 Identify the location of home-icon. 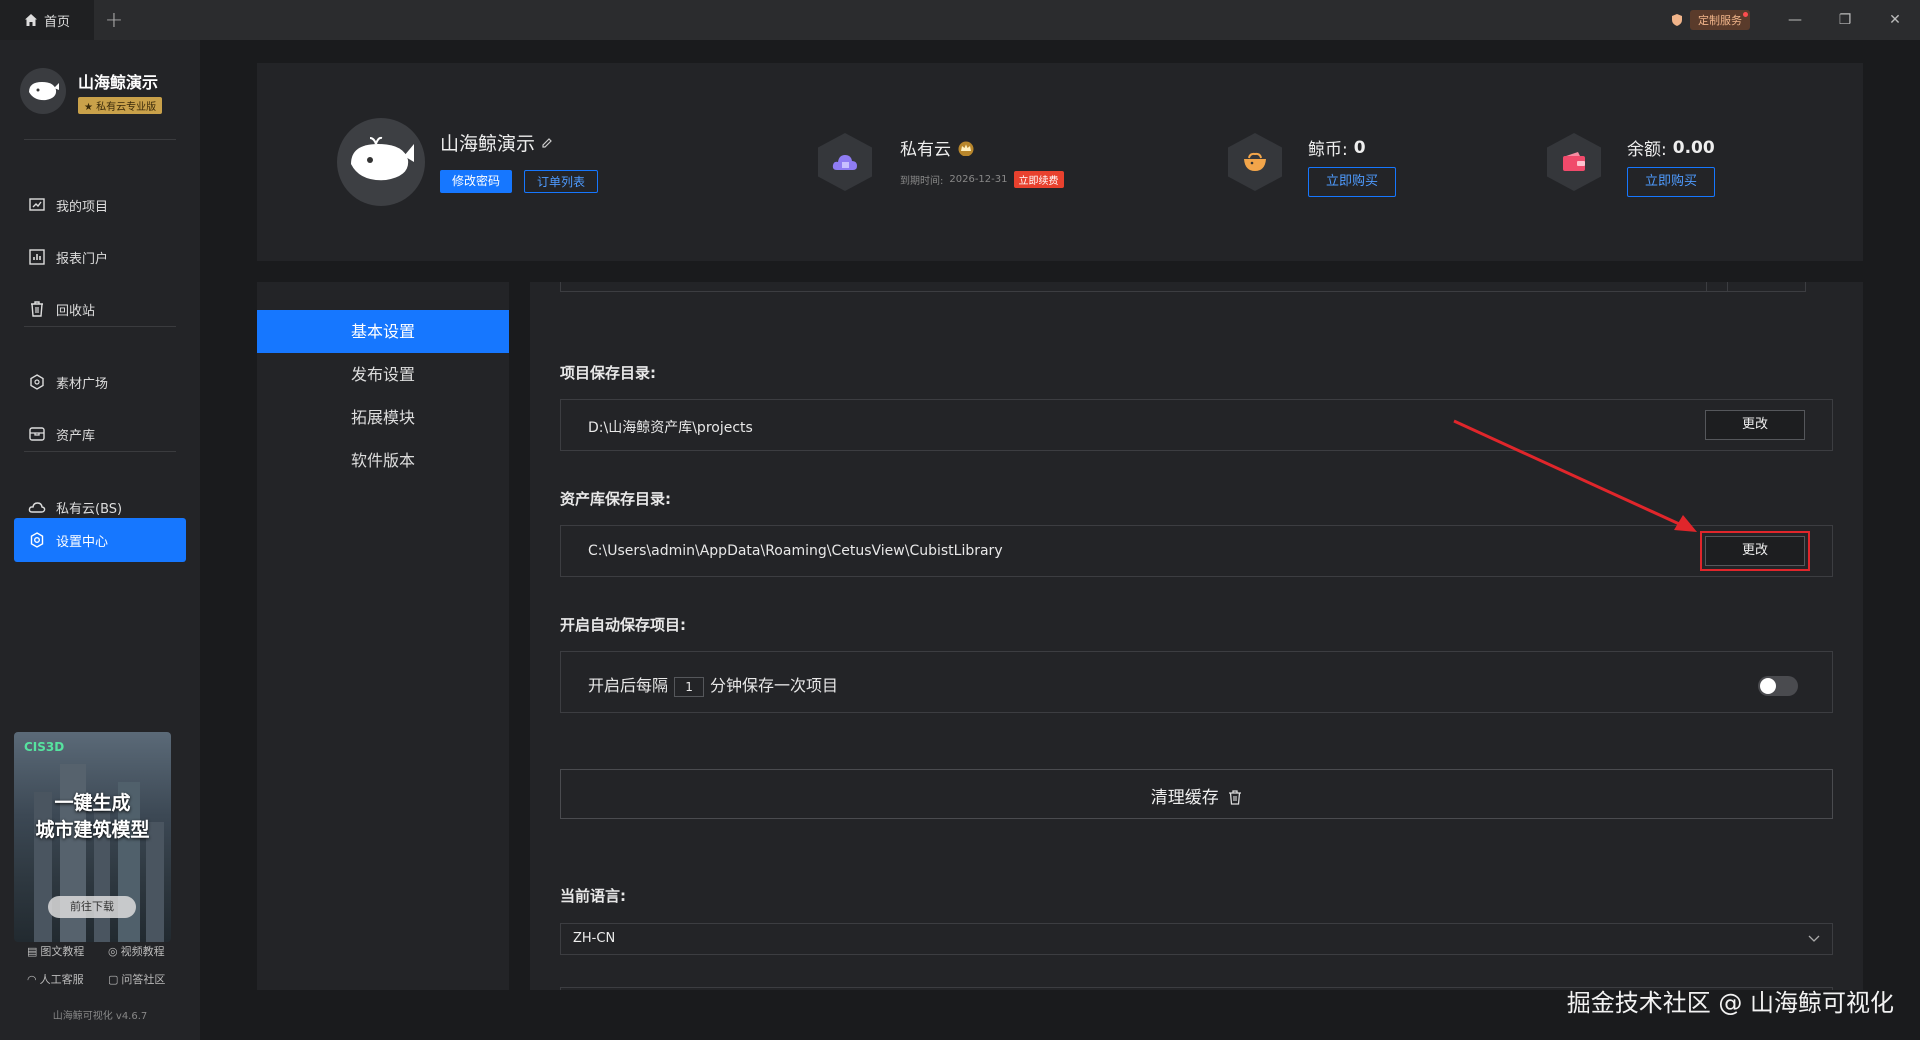
(31, 20).